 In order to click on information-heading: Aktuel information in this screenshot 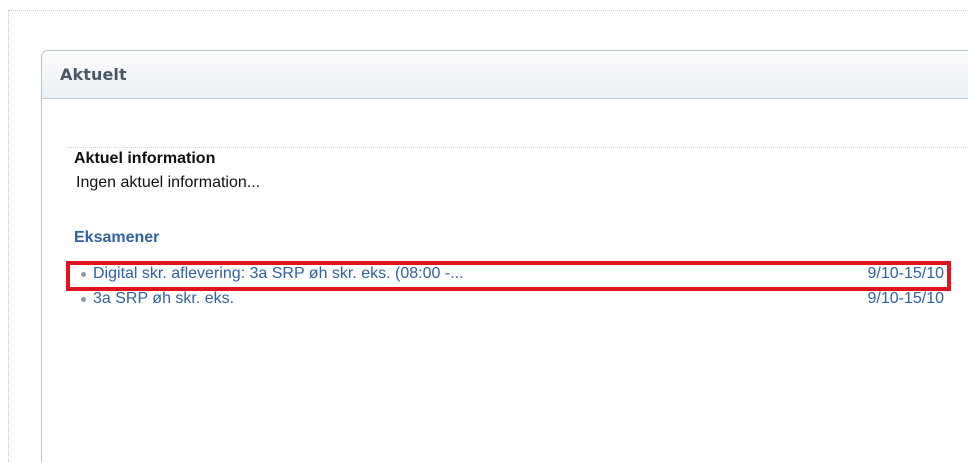, I will do `click(145, 158)`.